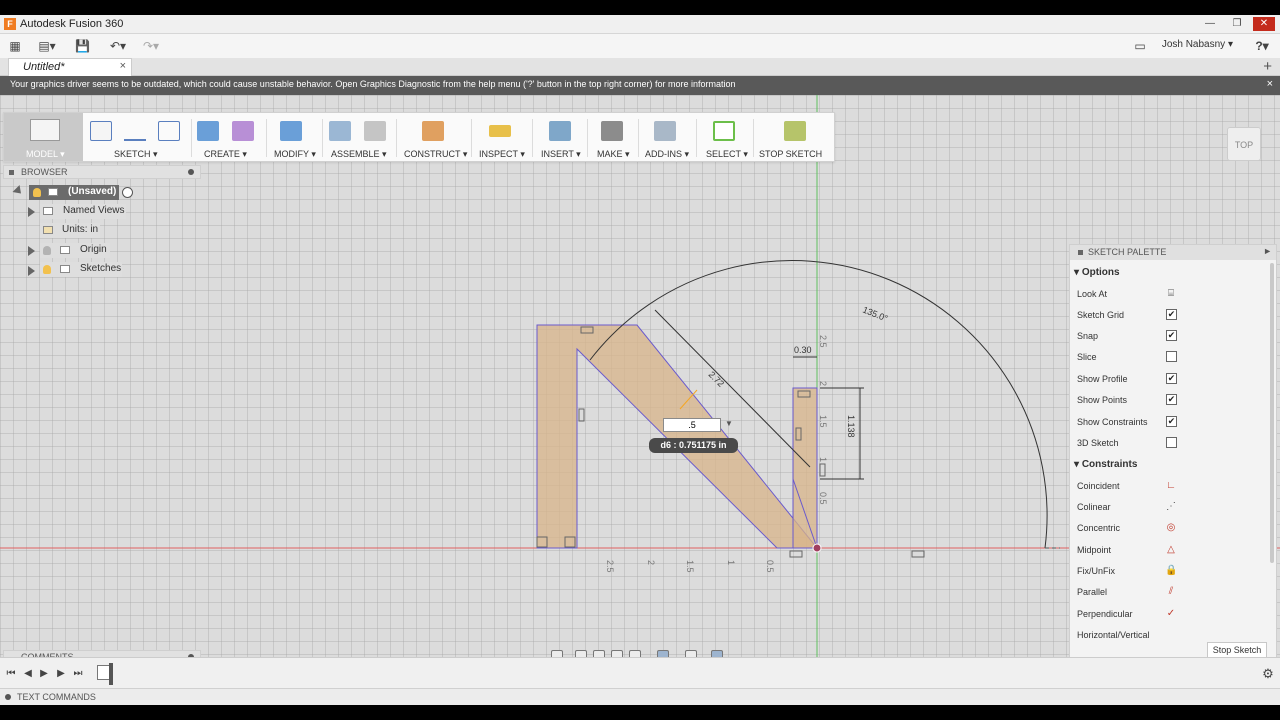 This screenshot has height=720, width=1280. What do you see at coordinates (1267, 251) in the screenshot?
I see `expand-palette-icon: ►` at bounding box center [1267, 251].